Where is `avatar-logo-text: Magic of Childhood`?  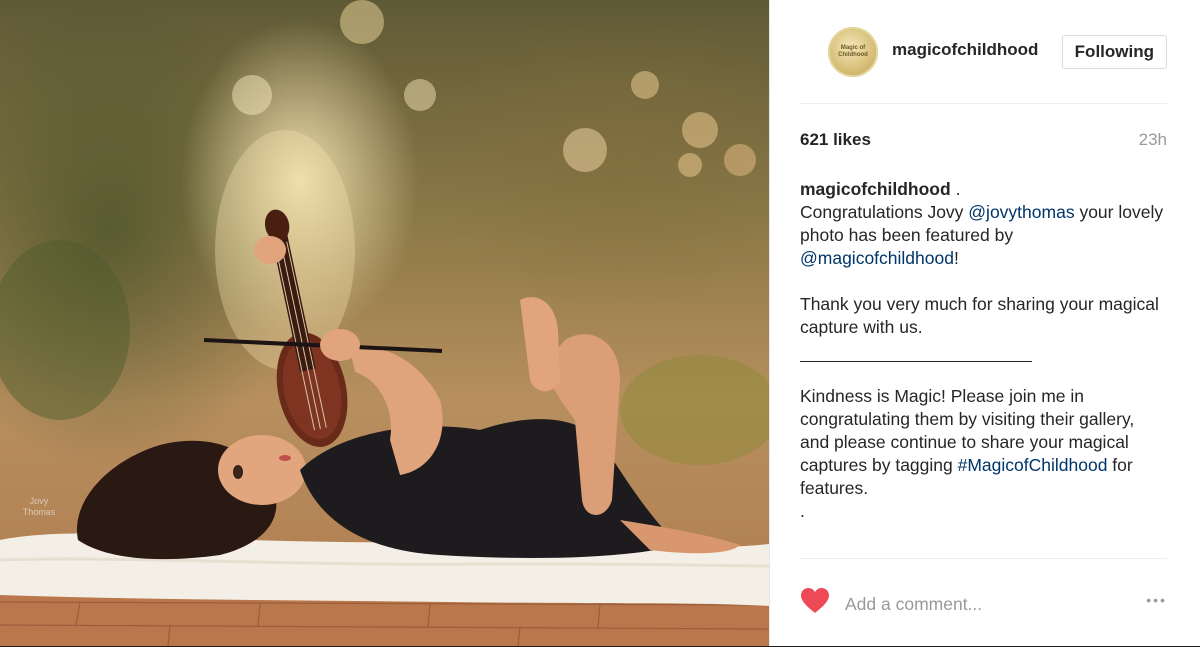 avatar-logo-text: Magic of Childhood is located at coordinates (853, 51).